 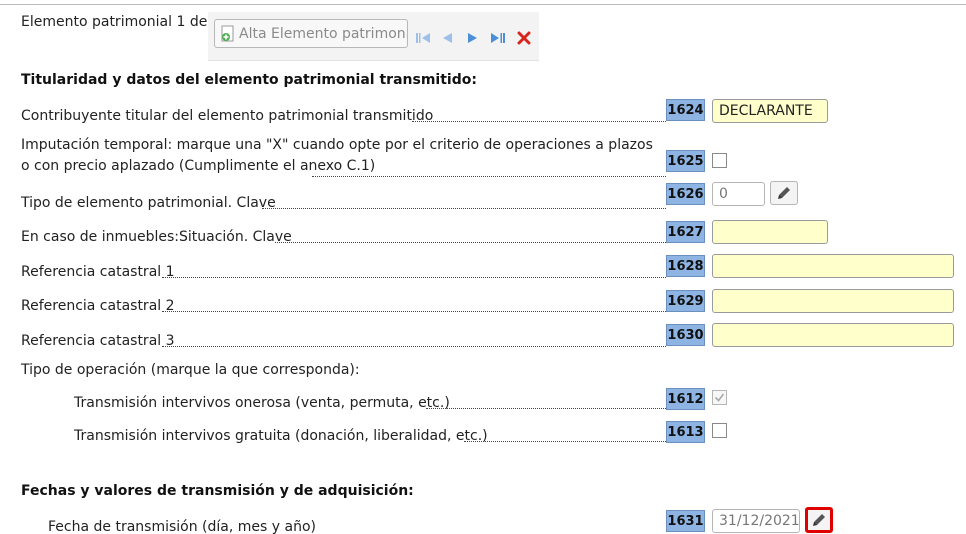 I want to click on gratuita-checkbox, so click(x=719, y=430).